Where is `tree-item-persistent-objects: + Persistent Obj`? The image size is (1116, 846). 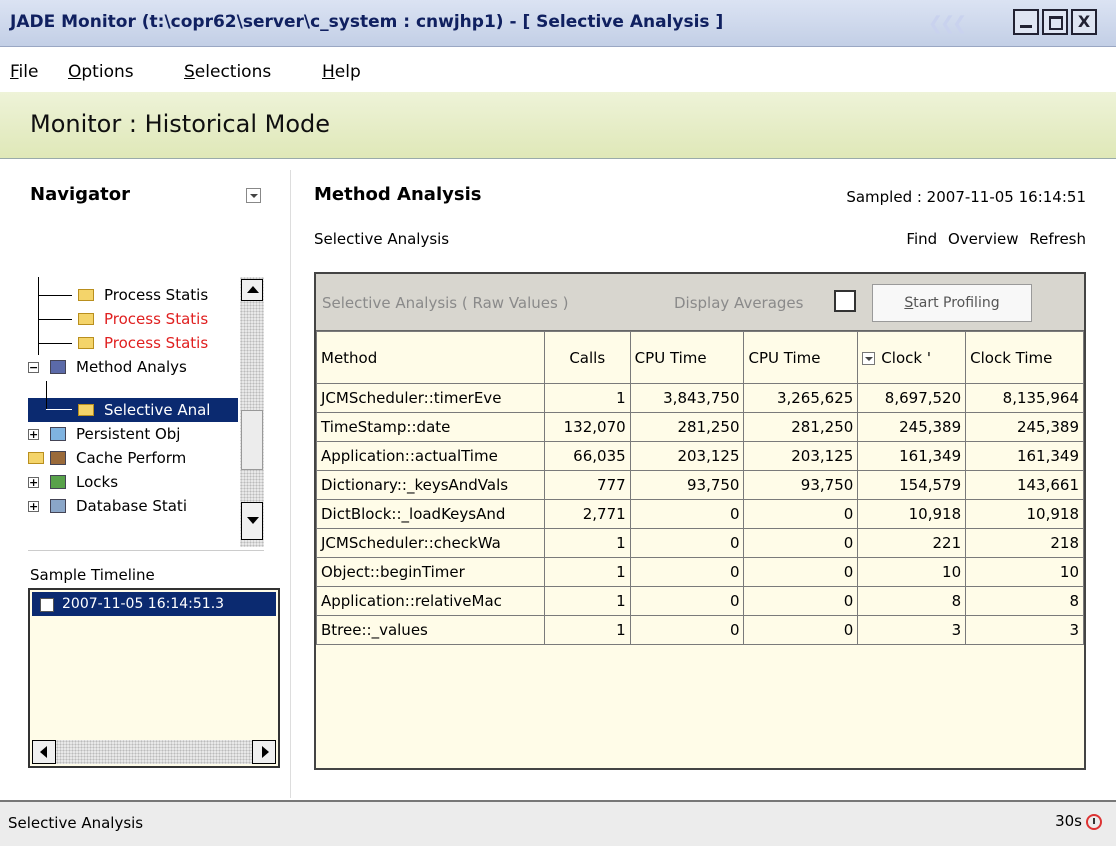 tree-item-persistent-objects: + Persistent Obj is located at coordinates (133, 434).